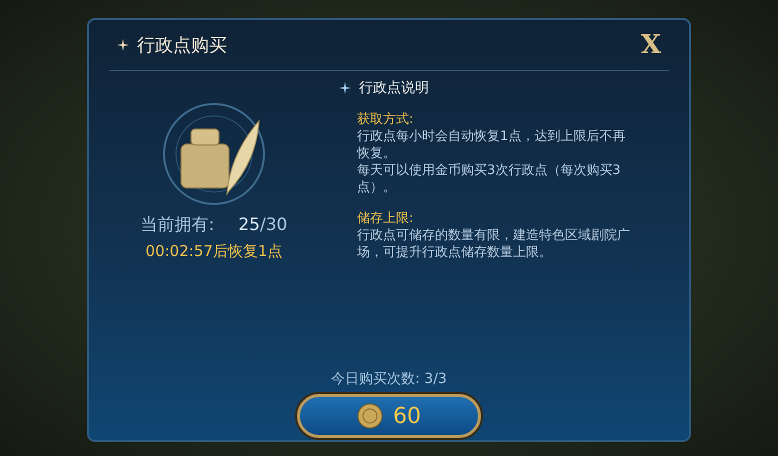 The image size is (778, 456). What do you see at coordinates (370, 416) in the screenshot?
I see `coin-icon` at bounding box center [370, 416].